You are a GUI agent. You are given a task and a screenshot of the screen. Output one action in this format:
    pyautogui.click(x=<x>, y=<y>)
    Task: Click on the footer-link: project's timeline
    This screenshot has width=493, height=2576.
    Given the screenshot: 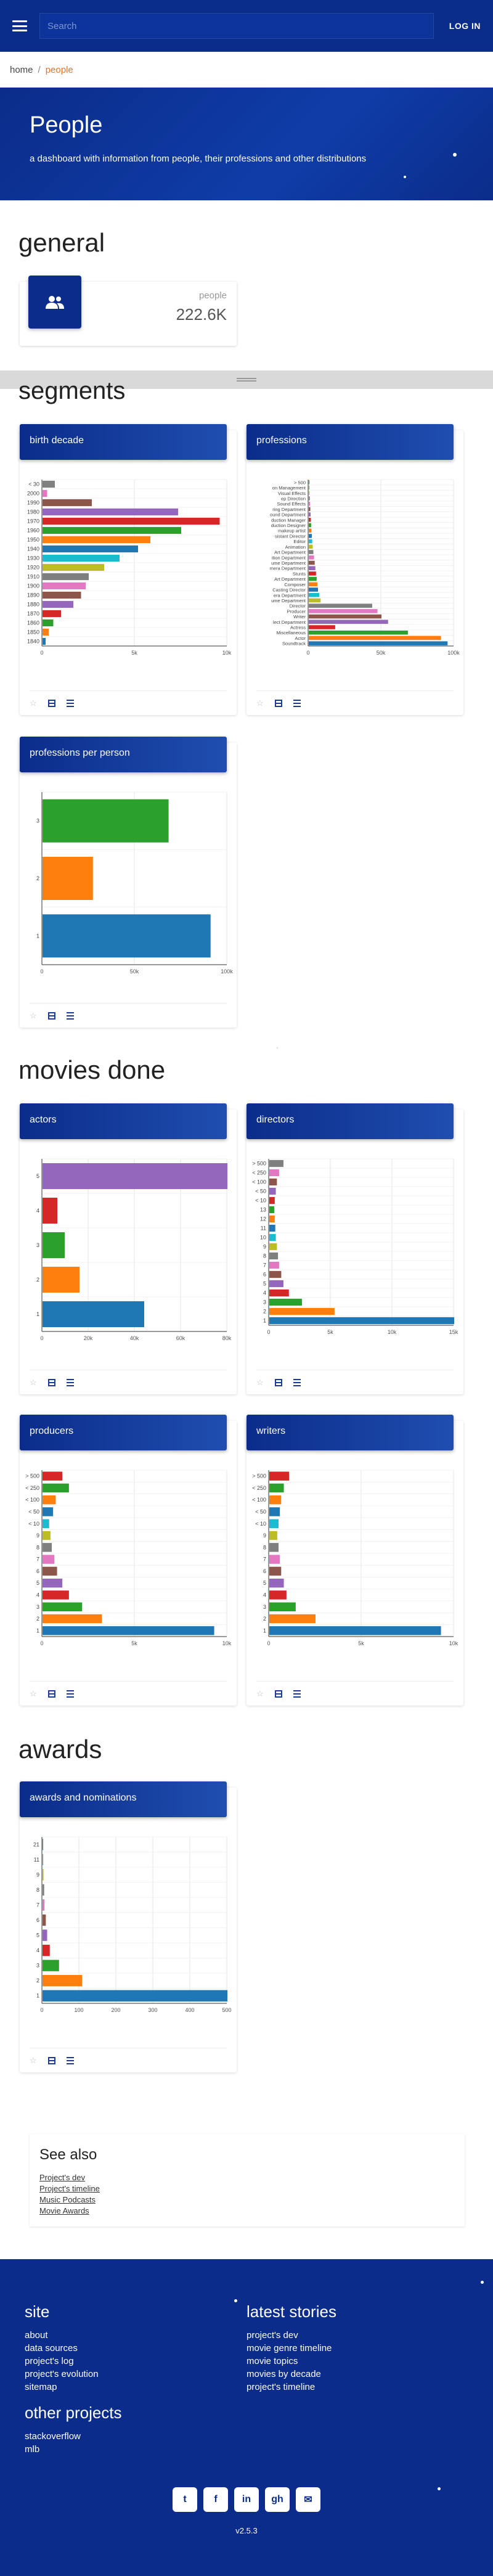 What is the action you would take?
    pyautogui.click(x=291, y=2387)
    